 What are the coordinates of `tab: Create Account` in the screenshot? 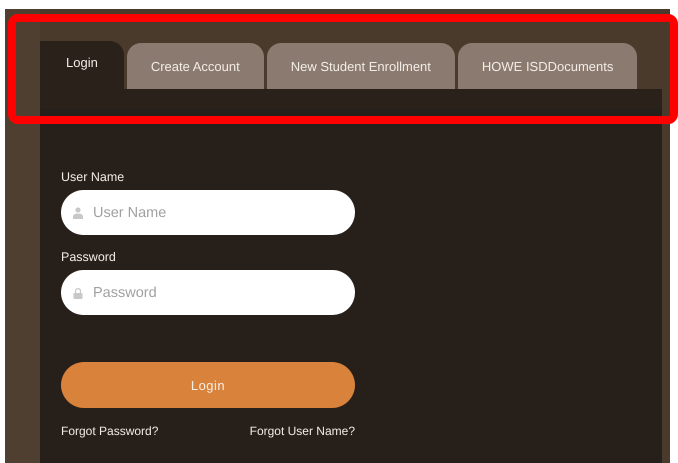 It's located at (195, 66).